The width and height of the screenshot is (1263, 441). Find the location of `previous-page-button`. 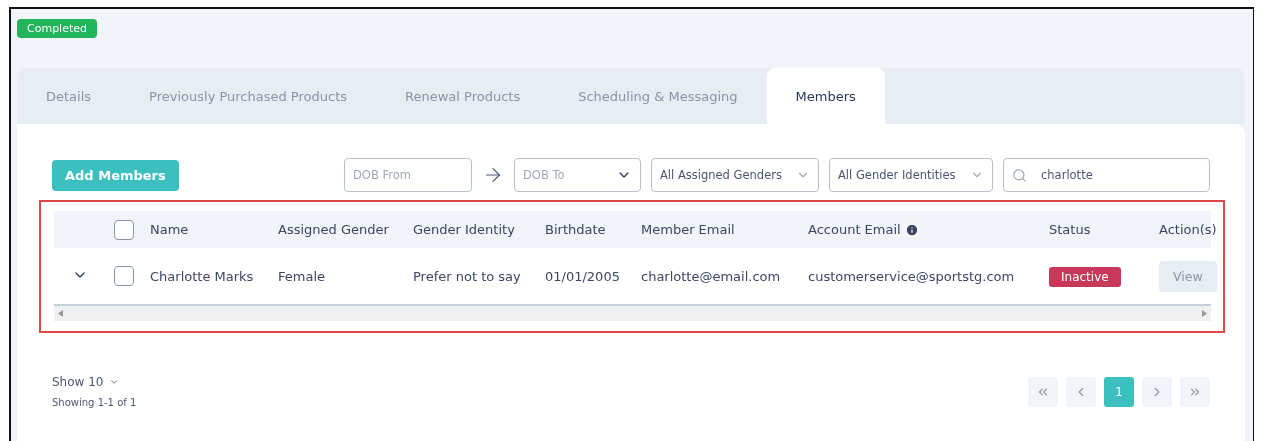

previous-page-button is located at coordinates (1081, 391).